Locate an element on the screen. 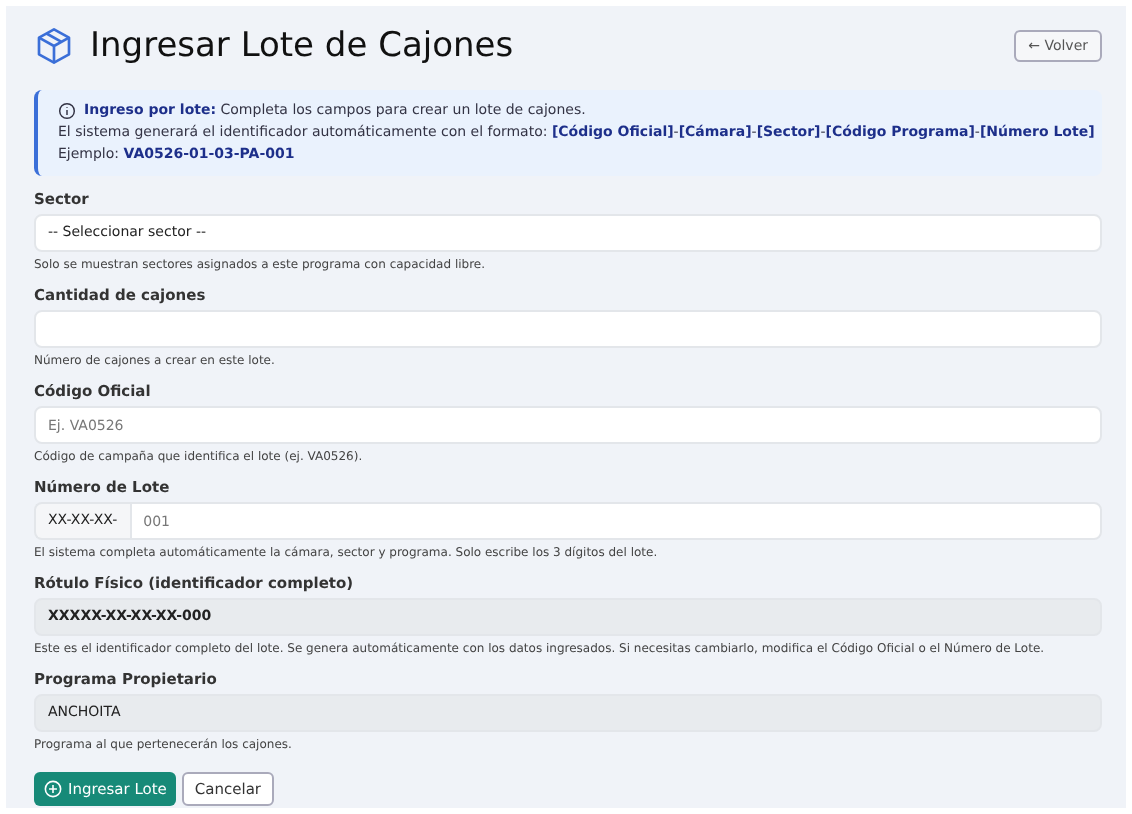  plus-circle-icon is located at coordinates (53, 789).